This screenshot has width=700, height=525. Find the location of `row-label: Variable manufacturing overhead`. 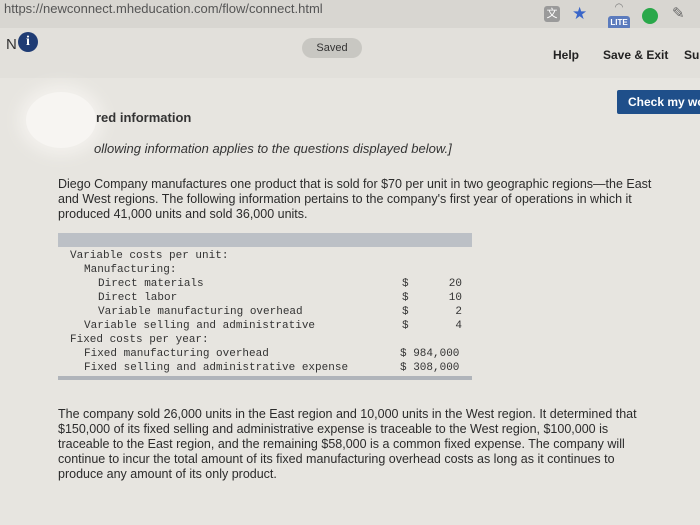

row-label: Variable manufacturing overhead is located at coordinates (200, 312).